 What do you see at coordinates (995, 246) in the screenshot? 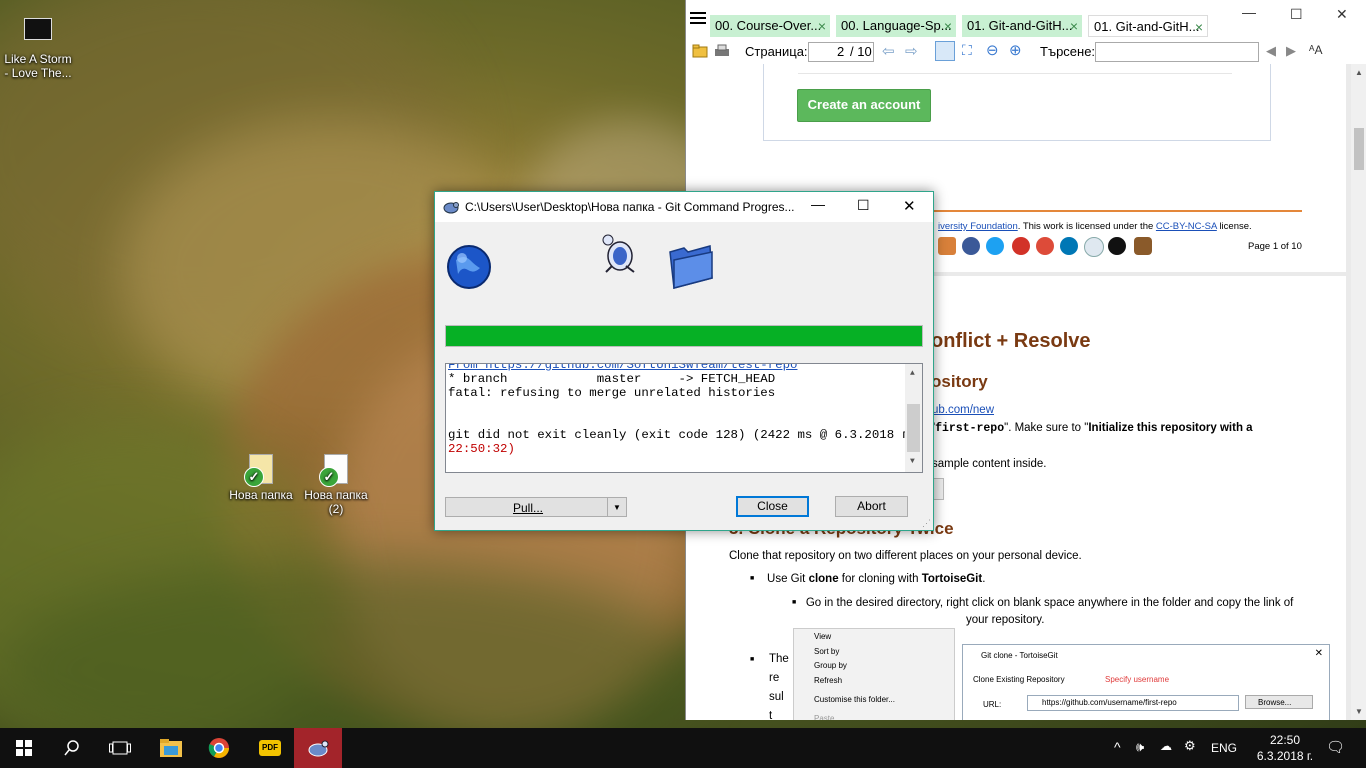
I see `twitter-icon` at bounding box center [995, 246].